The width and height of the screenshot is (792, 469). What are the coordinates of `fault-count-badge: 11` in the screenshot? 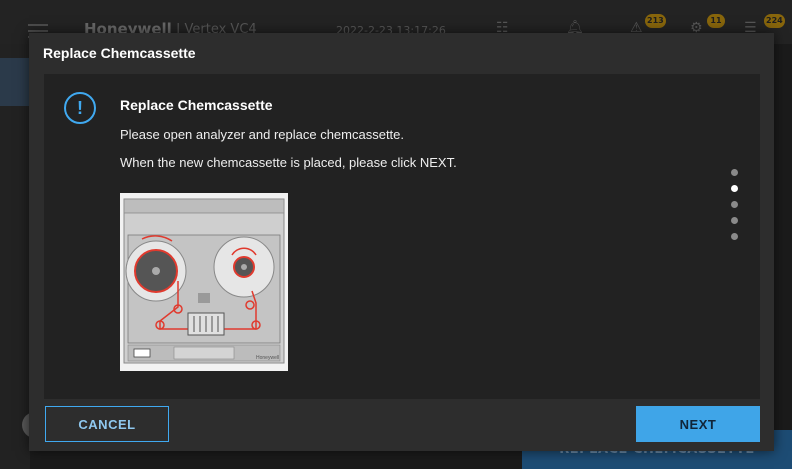 It's located at (716, 21).